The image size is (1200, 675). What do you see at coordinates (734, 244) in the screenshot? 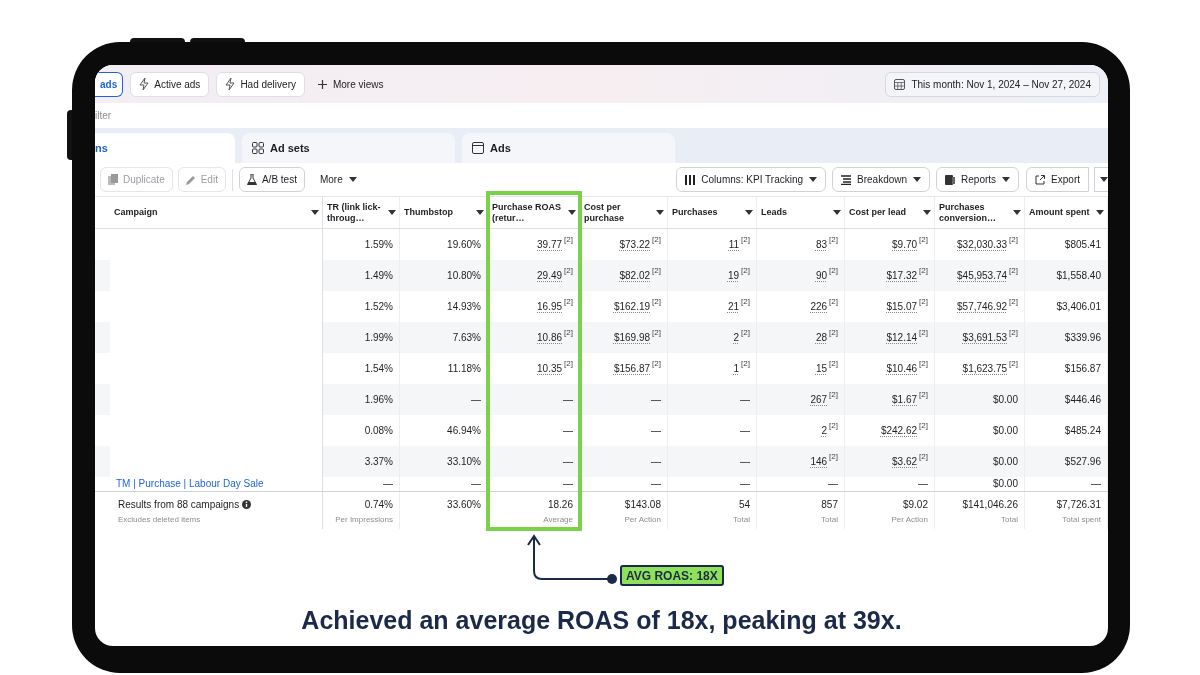
I see `table-cell: 11` at bounding box center [734, 244].